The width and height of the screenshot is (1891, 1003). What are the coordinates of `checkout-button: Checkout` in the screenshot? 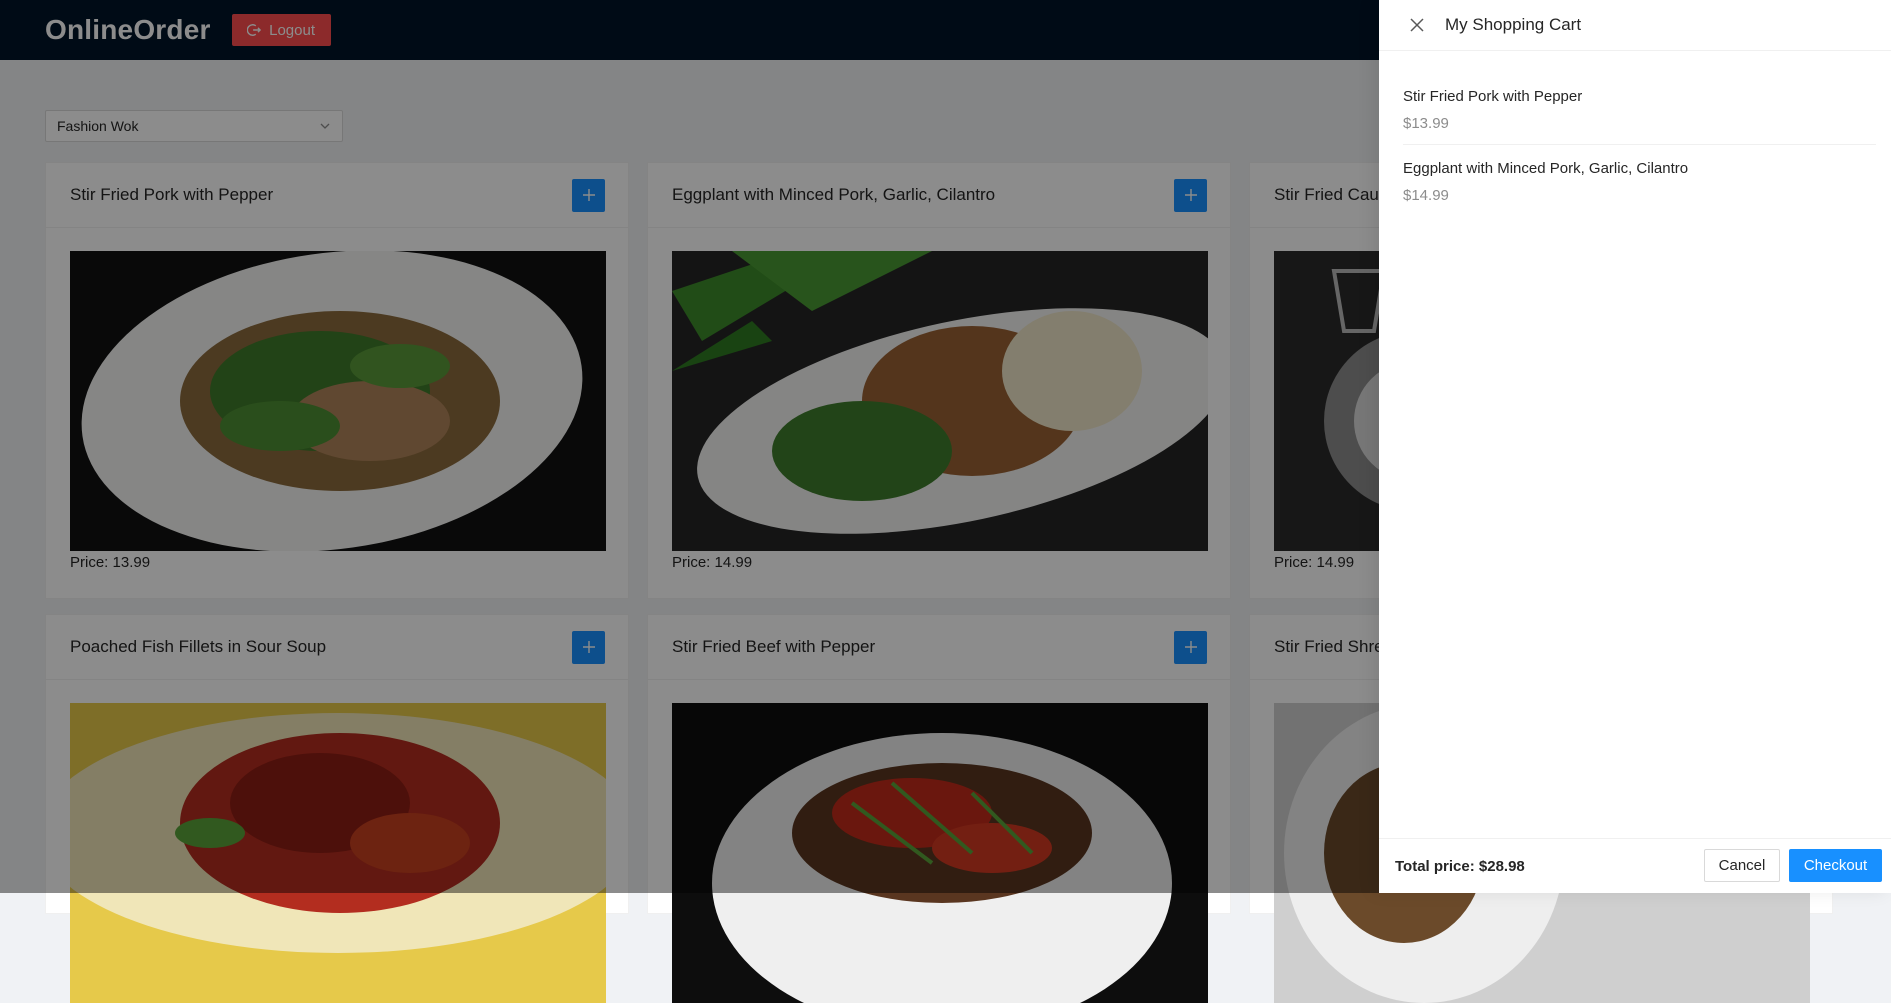 It's located at (1835, 865).